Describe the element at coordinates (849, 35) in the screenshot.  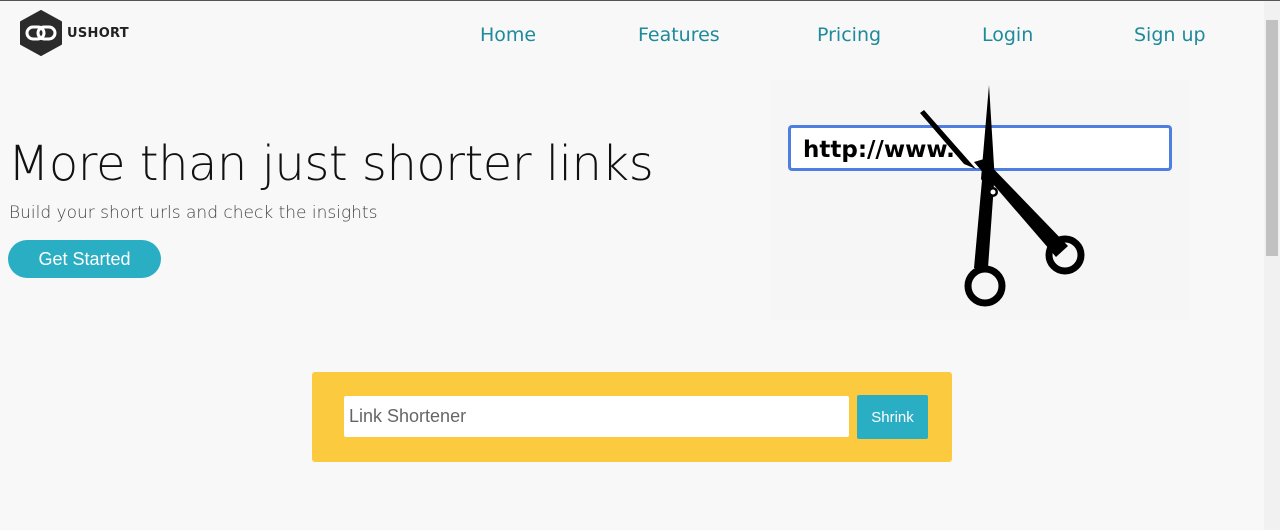
I see `nav-pricing: Pricing` at that location.